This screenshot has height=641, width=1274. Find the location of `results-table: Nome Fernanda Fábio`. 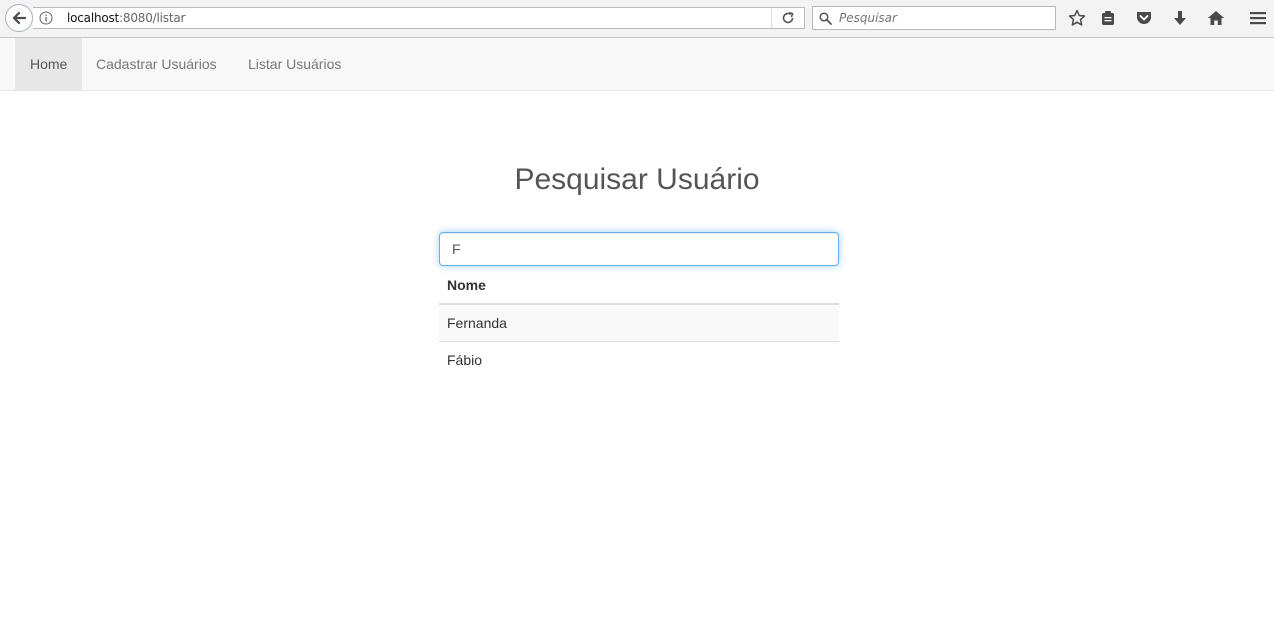

results-table: Nome Fernanda Fábio is located at coordinates (639, 322).